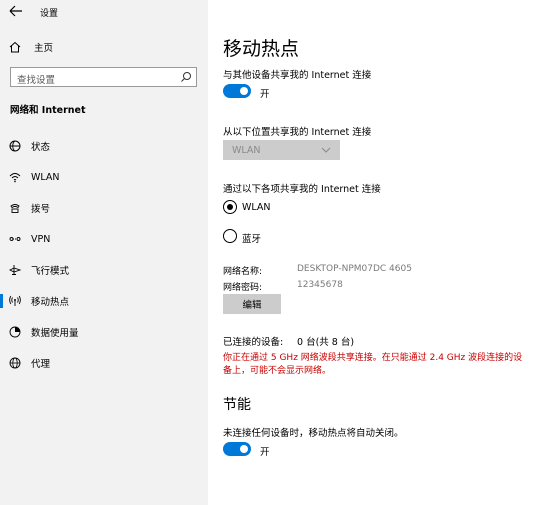 The image size is (554, 505). I want to click on sidebar-item-data-usage: 数据使用量, so click(104, 332).